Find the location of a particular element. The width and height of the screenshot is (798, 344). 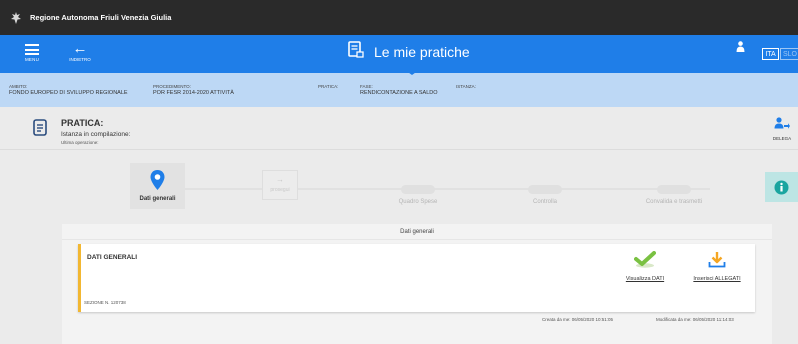

page-title: Le mie pratiche is located at coordinates (409, 52).